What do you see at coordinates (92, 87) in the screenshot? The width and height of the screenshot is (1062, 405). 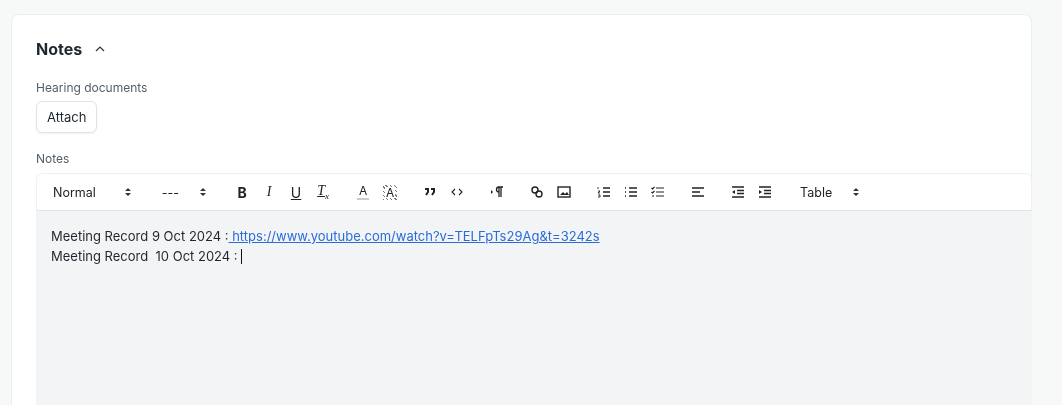 I see `field-label: Hearing documents` at bounding box center [92, 87].